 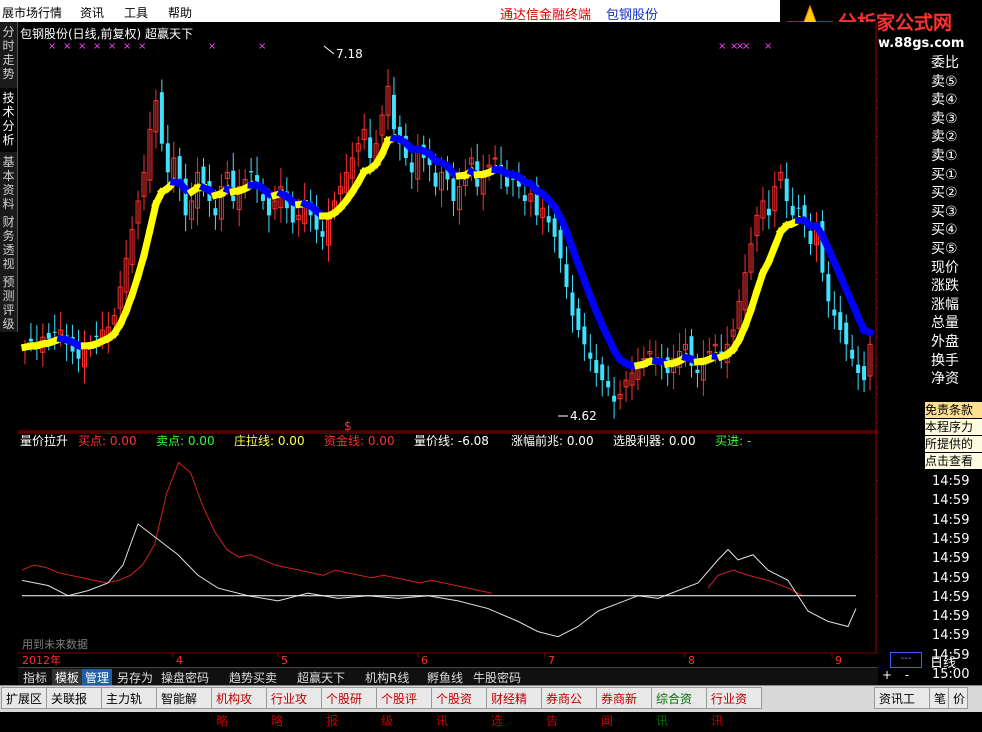 I want to click on menu-help: 帮助, so click(x=180, y=12).